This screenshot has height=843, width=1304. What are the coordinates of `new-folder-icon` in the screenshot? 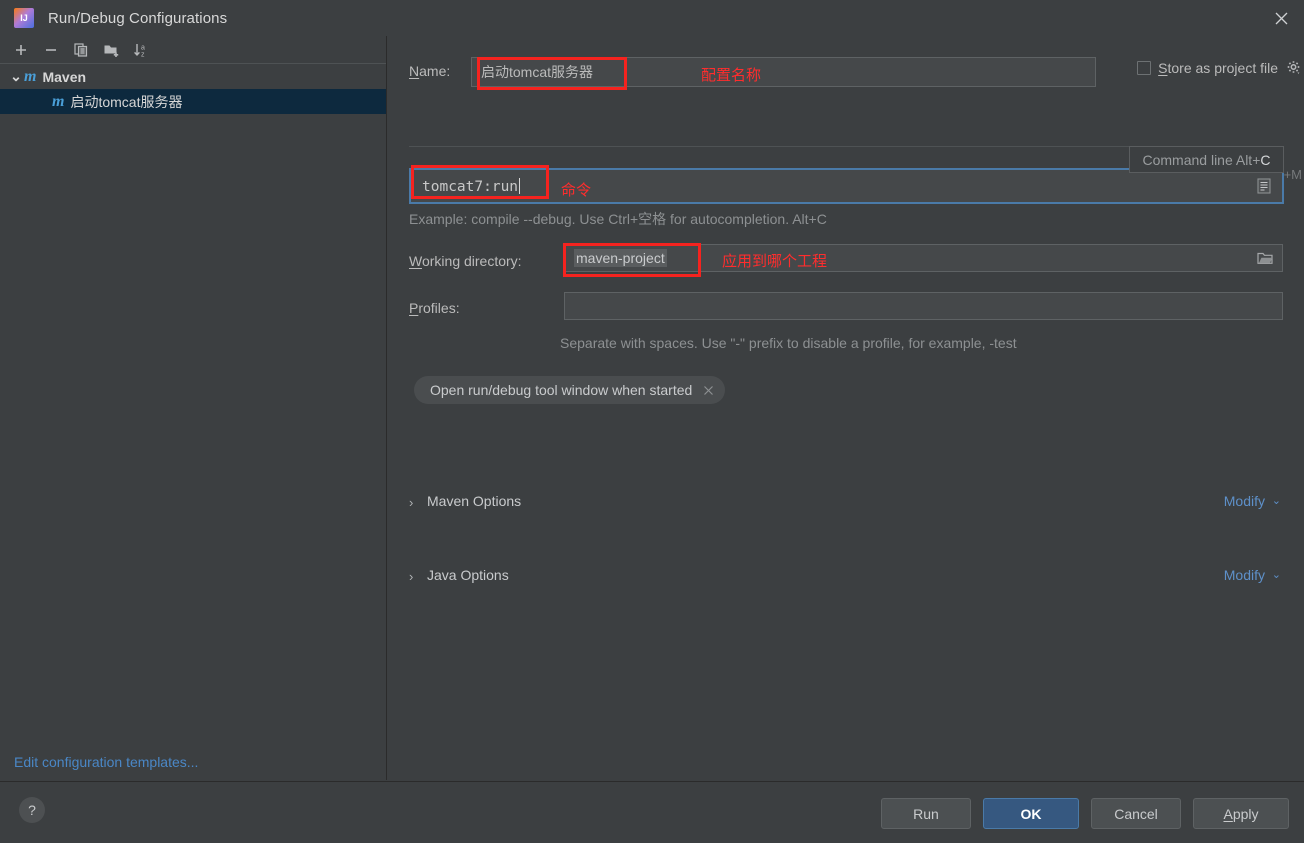 It's located at (111, 50).